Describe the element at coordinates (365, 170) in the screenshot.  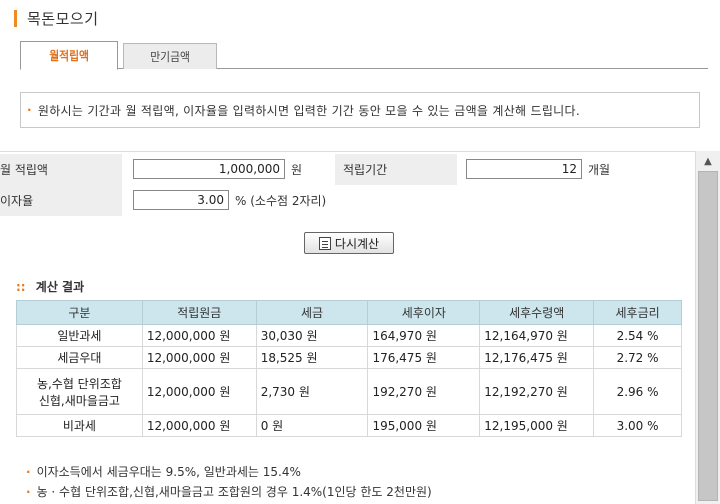
I see `period-label: 적립기간` at that location.